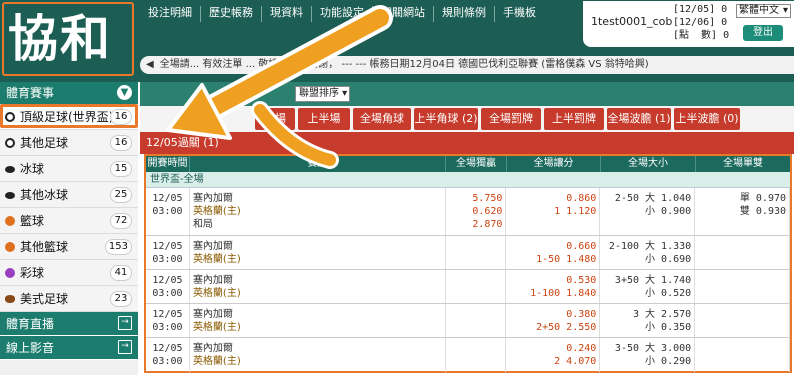 The width and height of the screenshot is (794, 375). Describe the element at coordinates (69, 348) in the screenshot. I see `sidebar-link-video: 線上影音 →` at that location.